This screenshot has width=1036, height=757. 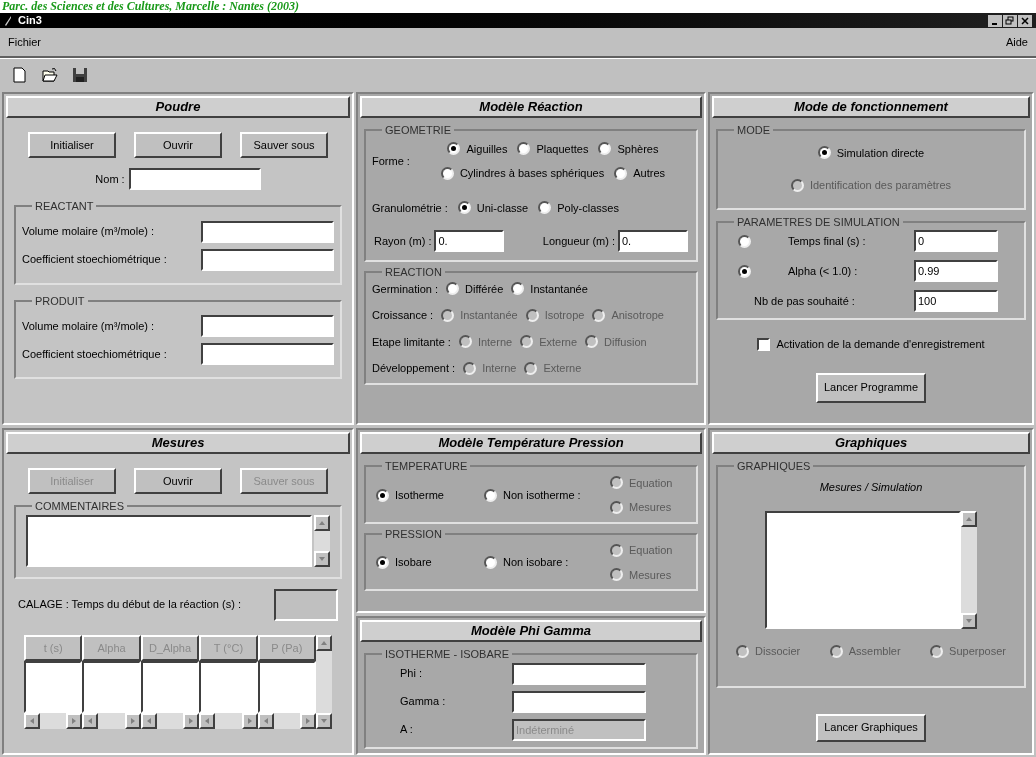 I want to click on field-label: A :, so click(x=406, y=730).